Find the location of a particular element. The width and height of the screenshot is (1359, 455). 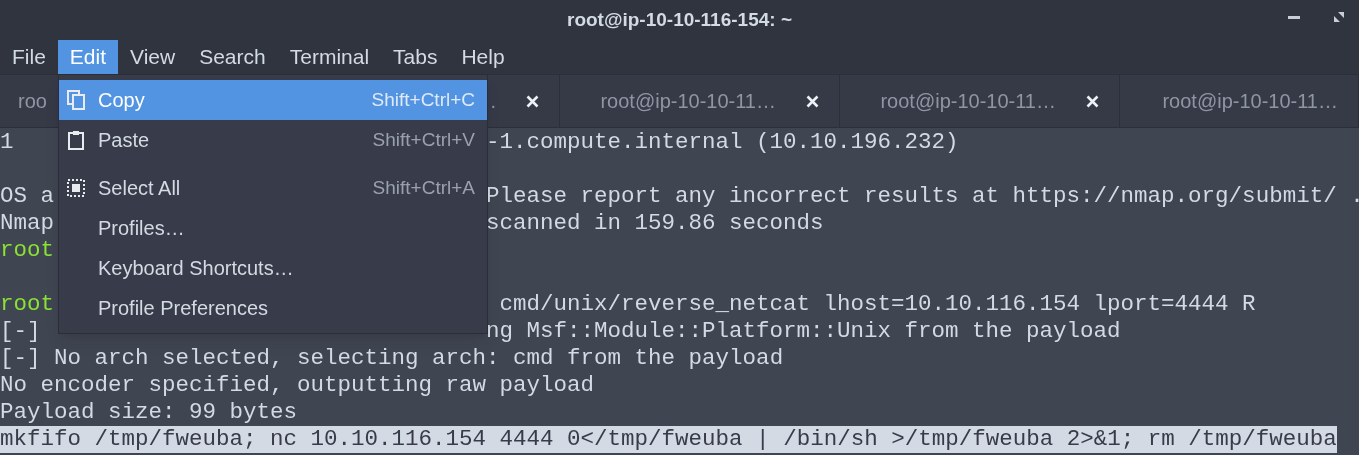

maximize-icon is located at coordinates (1339, 17).